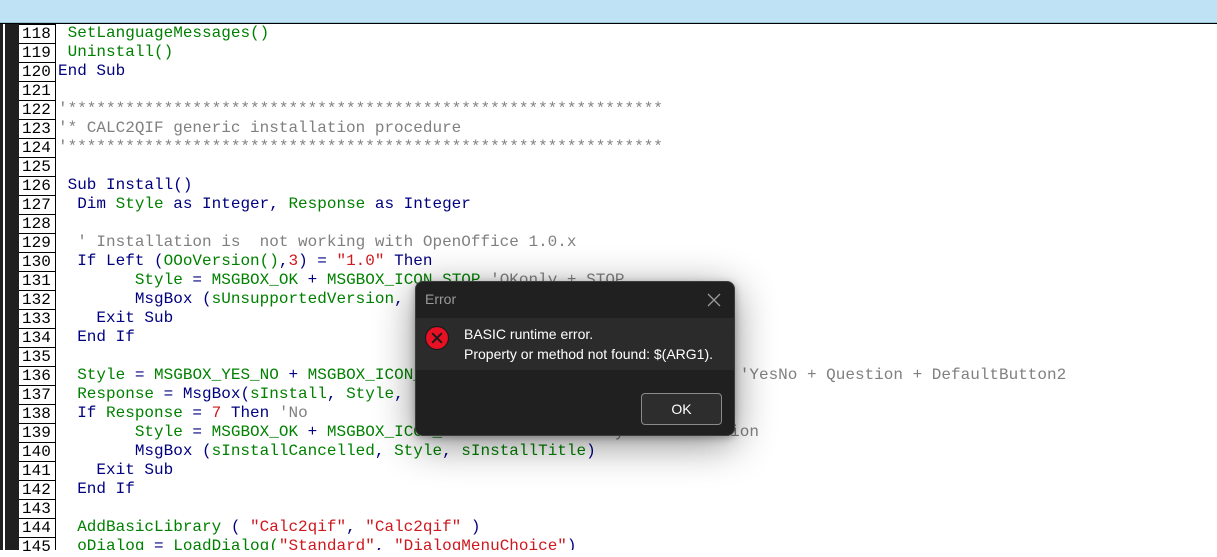 The height and width of the screenshot is (557, 1217). Describe the element at coordinates (221, 261) in the screenshot. I see `code-token: OOoVersion()` at that location.